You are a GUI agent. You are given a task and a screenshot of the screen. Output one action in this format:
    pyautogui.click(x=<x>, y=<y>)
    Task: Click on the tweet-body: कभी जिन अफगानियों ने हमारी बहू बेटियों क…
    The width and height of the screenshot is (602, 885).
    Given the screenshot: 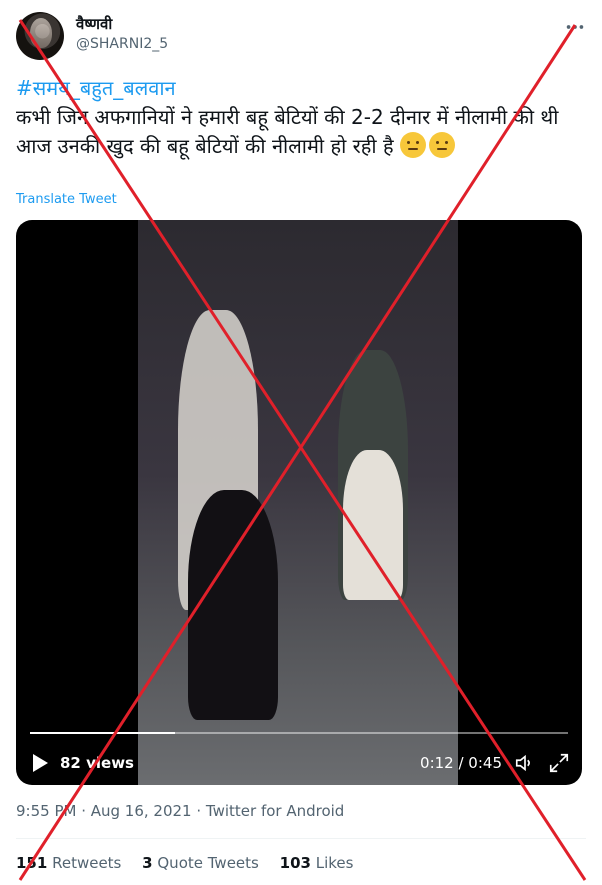 What is the action you would take?
    pyautogui.click(x=287, y=131)
    